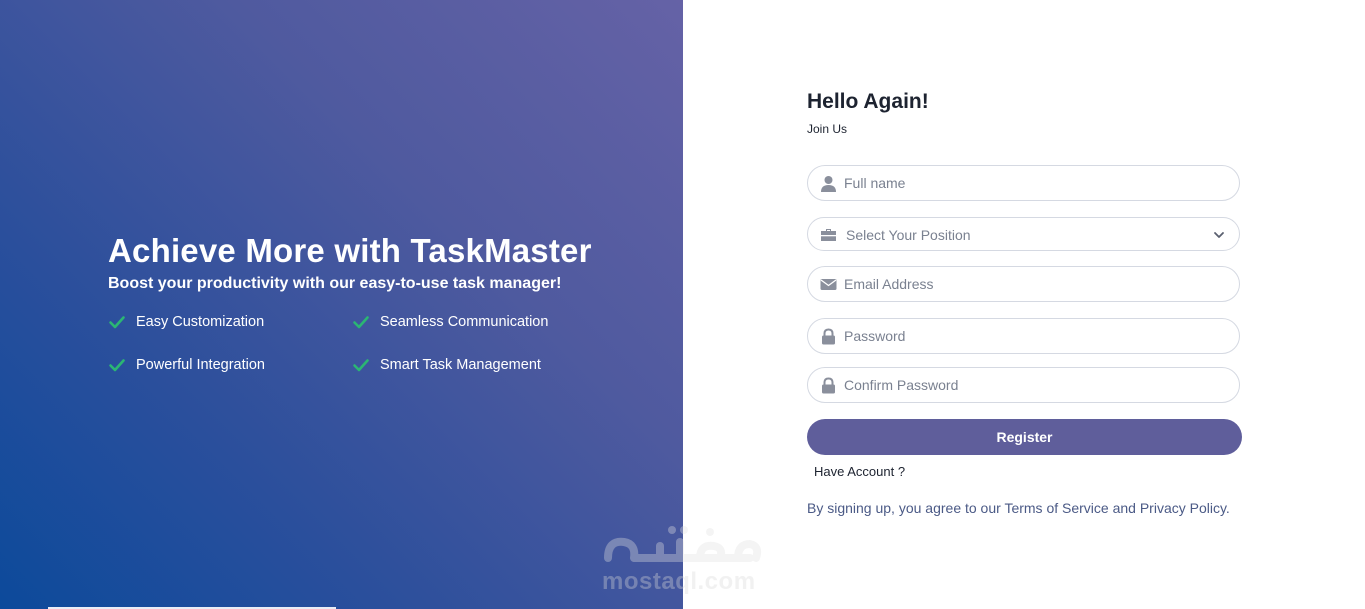 This screenshot has height=609, width=1365. Describe the element at coordinates (859, 471) in the screenshot. I see `have-account-link: Have Account ?` at that location.